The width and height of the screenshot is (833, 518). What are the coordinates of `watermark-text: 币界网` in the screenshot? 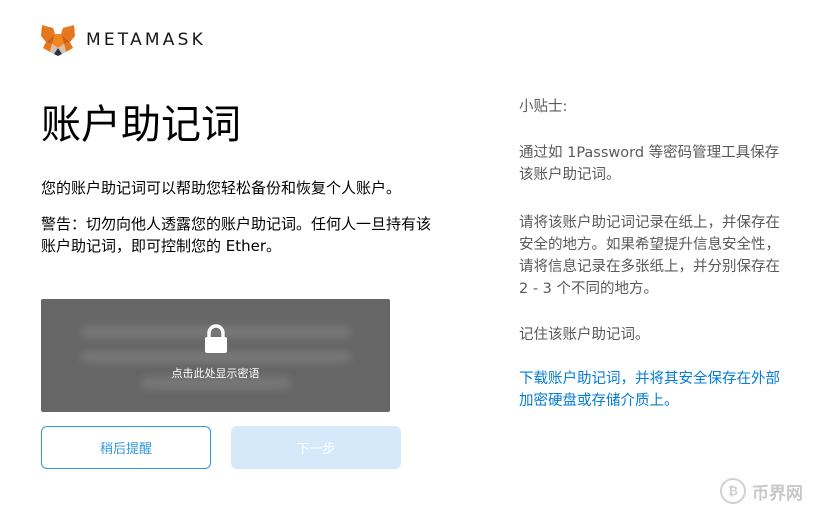 It's located at (777, 493).